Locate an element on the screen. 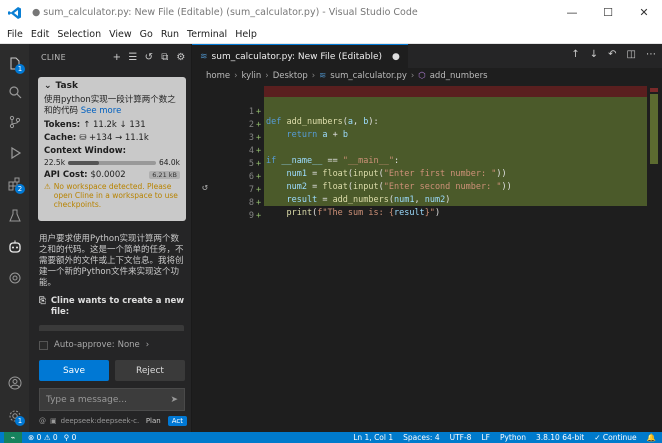 Image resolution: width=662 pixels, height=443 pixels. see-more-link: See more is located at coordinates (101, 111).